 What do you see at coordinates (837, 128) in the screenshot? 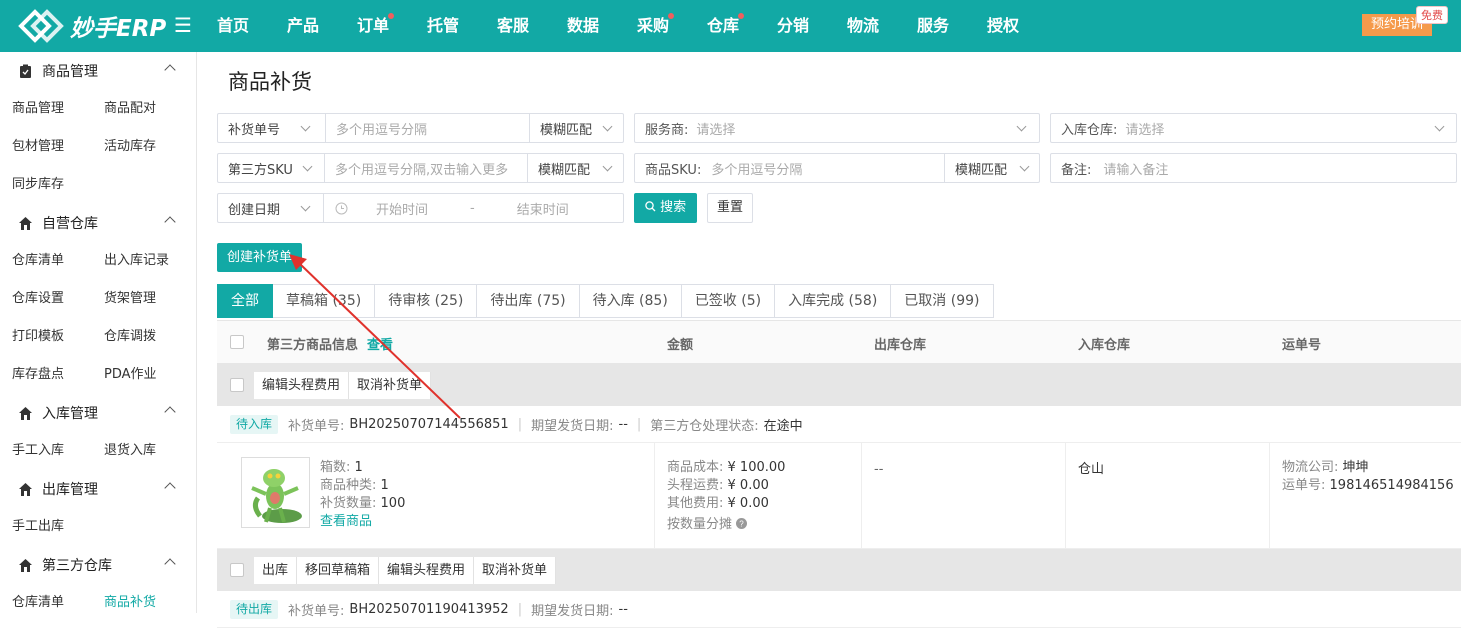
I see `provider-select: 服务商: 请选择` at bounding box center [837, 128].